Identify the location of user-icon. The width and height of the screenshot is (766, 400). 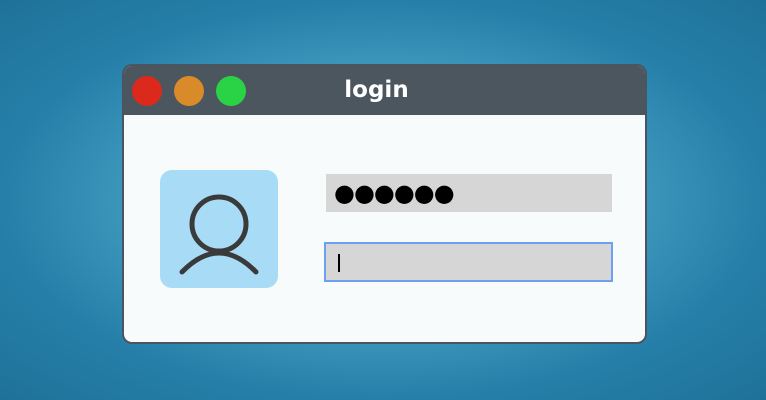
(219, 234).